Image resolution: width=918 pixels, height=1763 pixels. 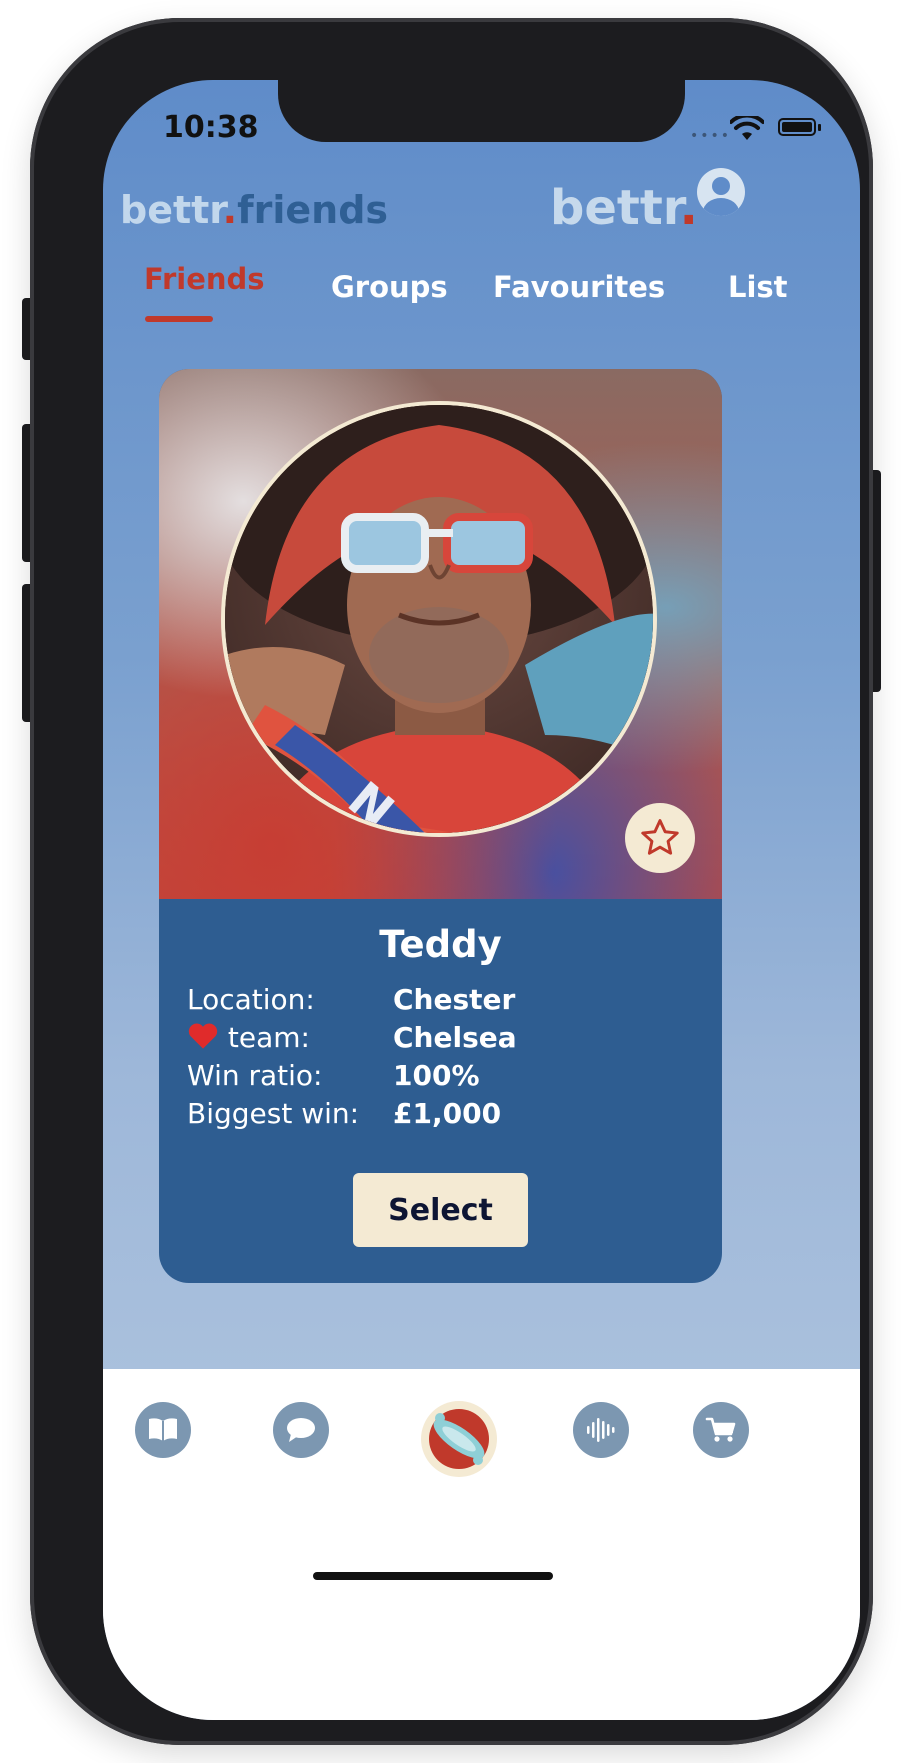 What do you see at coordinates (481, 301) in the screenshot?
I see `tab-bar: Friends Groups Favourites List` at bounding box center [481, 301].